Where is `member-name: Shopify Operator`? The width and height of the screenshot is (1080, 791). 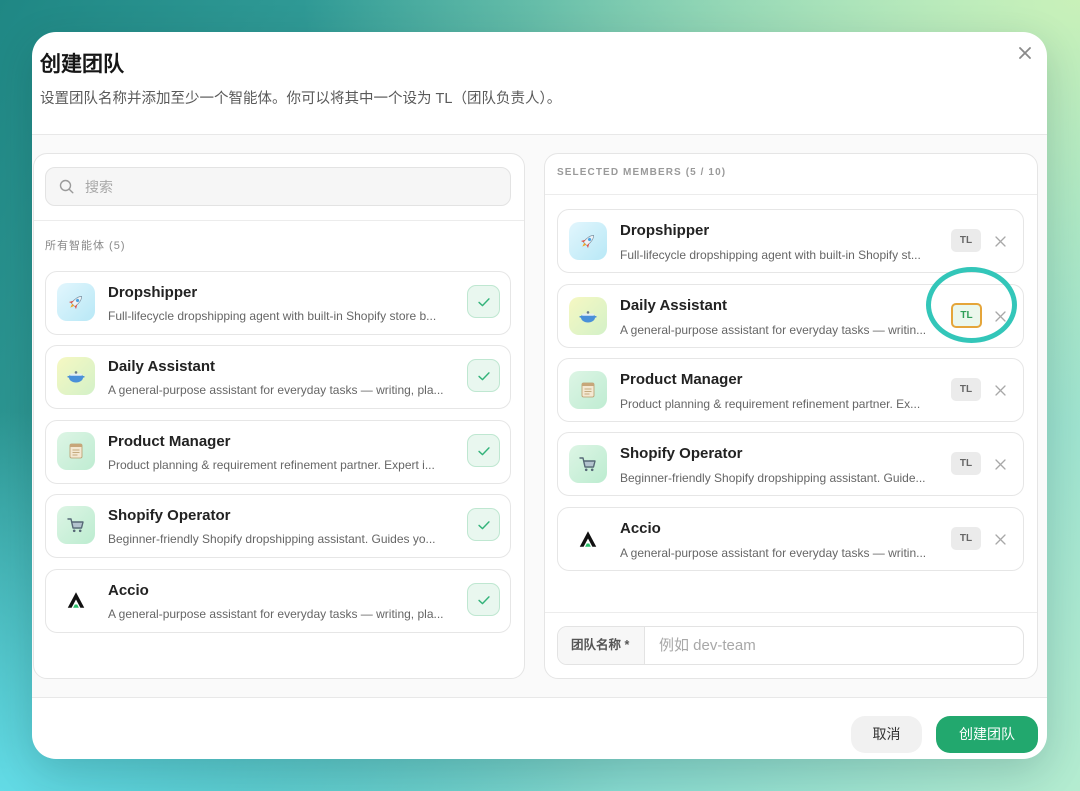 member-name: Shopify Operator is located at coordinates (681, 453).